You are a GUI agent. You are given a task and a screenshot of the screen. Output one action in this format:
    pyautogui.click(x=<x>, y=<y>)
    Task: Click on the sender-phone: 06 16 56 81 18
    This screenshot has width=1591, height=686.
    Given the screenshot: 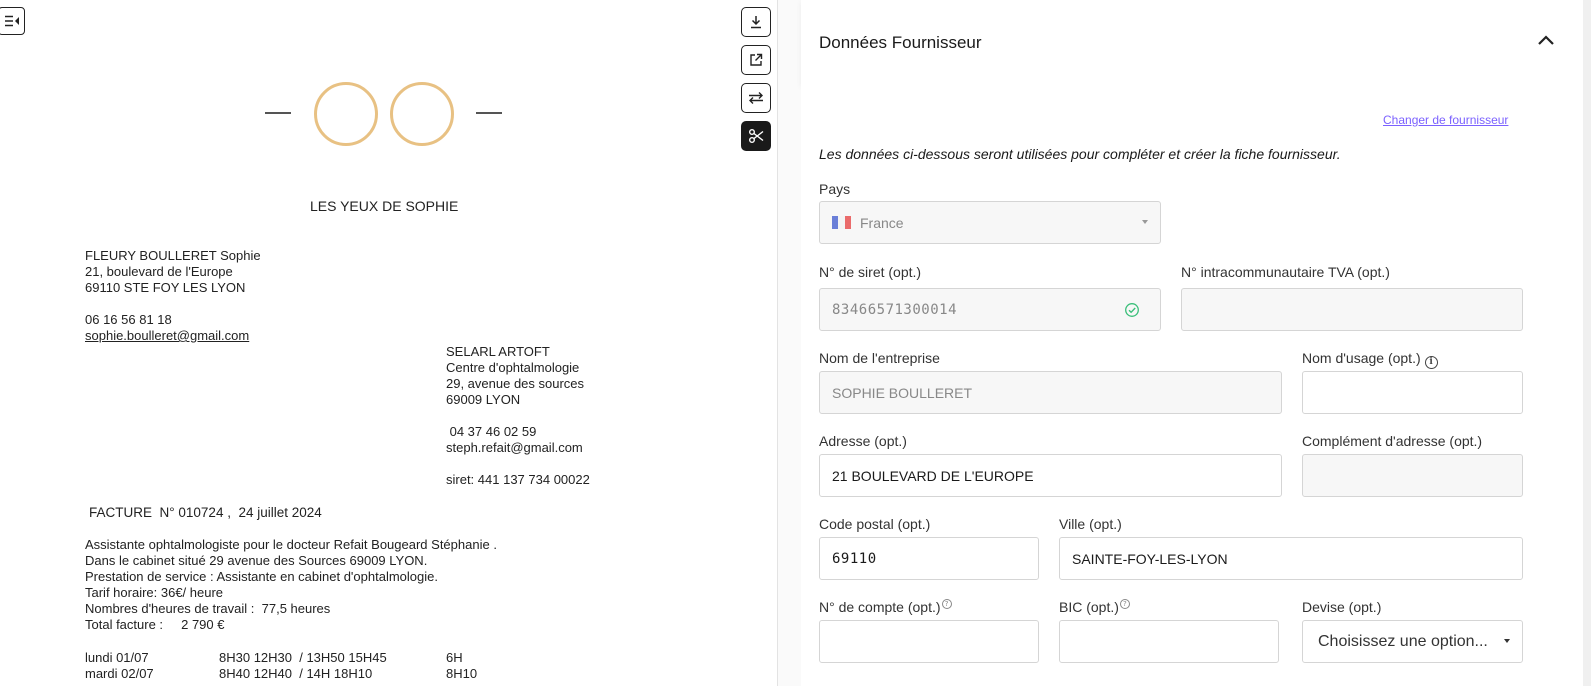 What is the action you would take?
    pyautogui.click(x=128, y=319)
    